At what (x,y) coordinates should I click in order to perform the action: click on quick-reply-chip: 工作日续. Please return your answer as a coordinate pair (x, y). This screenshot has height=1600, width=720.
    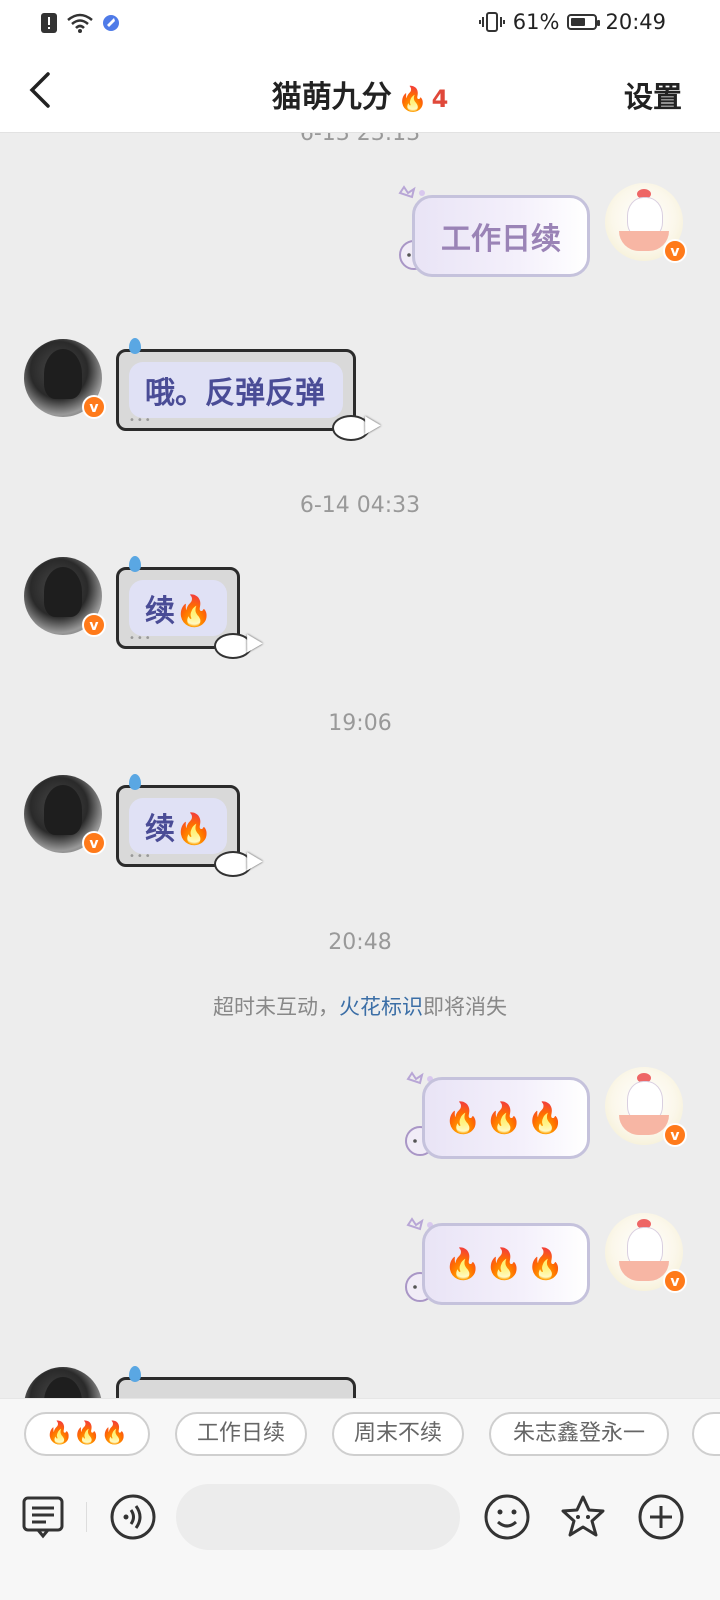
    Looking at the image, I should click on (241, 1434).